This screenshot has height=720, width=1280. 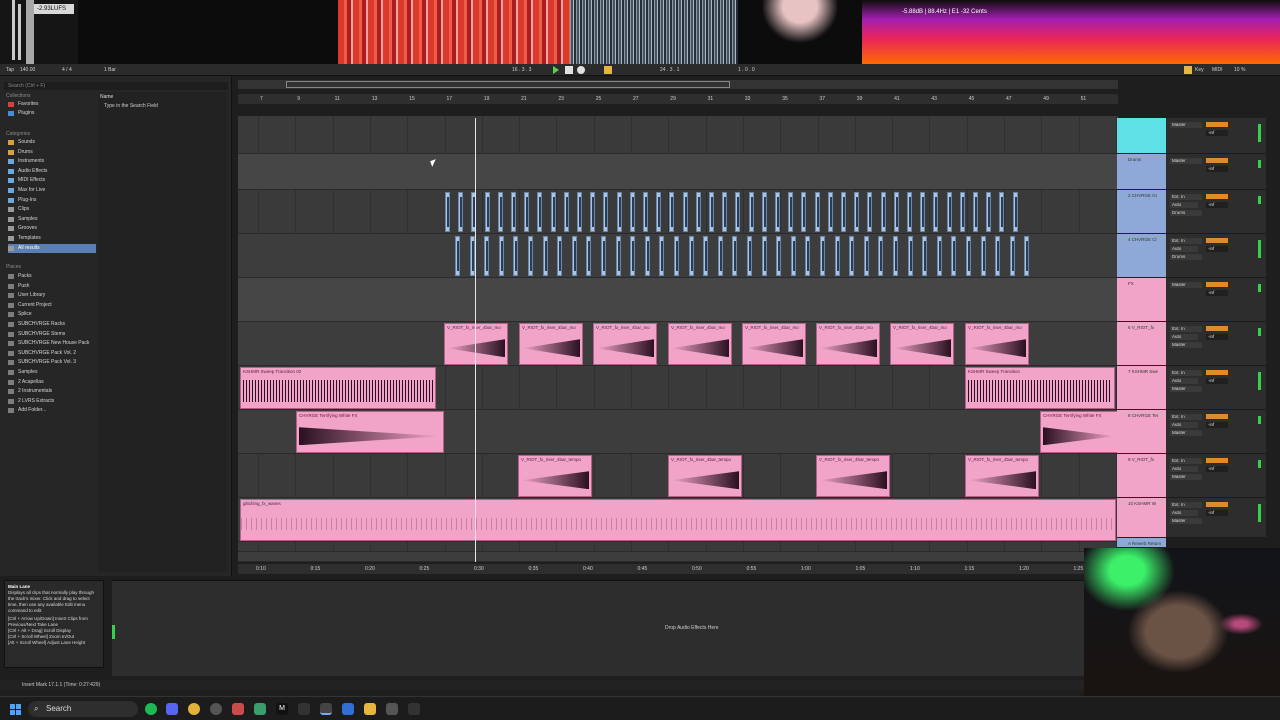 I want to click on app4-icon, so click(x=414, y=709).